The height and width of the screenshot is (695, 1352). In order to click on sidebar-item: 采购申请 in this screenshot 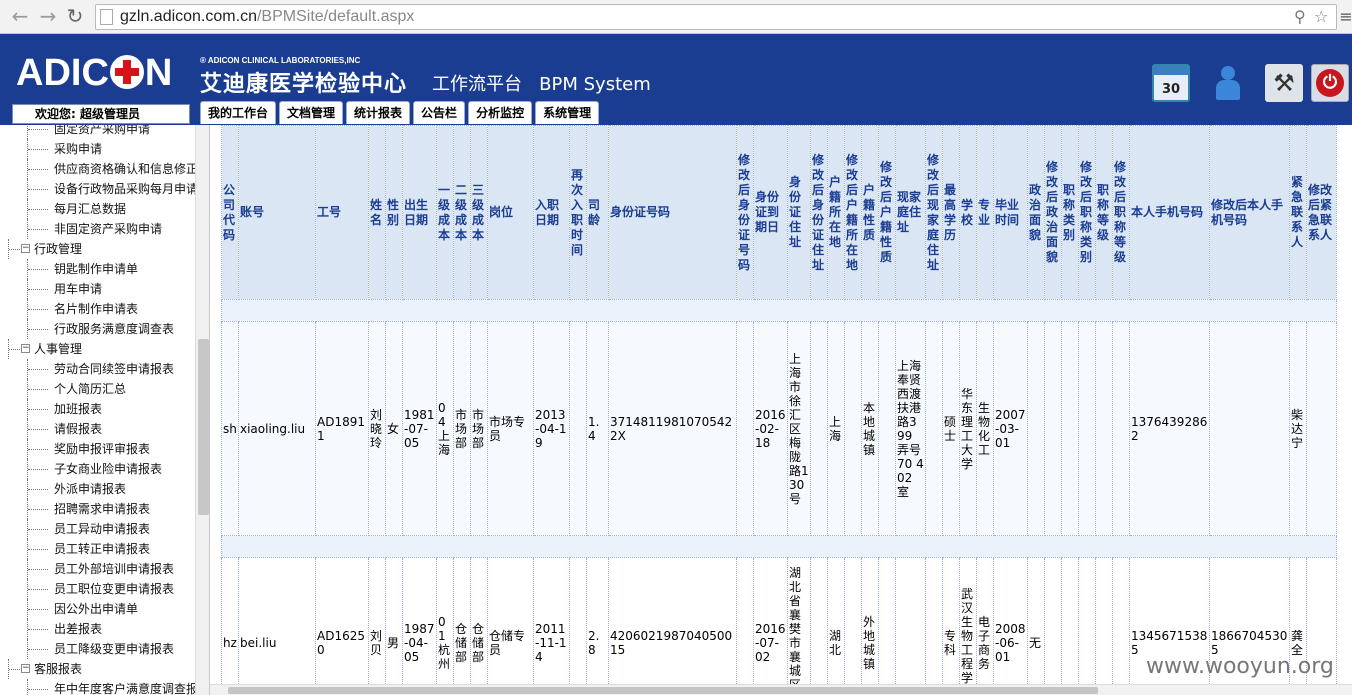, I will do `click(98, 149)`.